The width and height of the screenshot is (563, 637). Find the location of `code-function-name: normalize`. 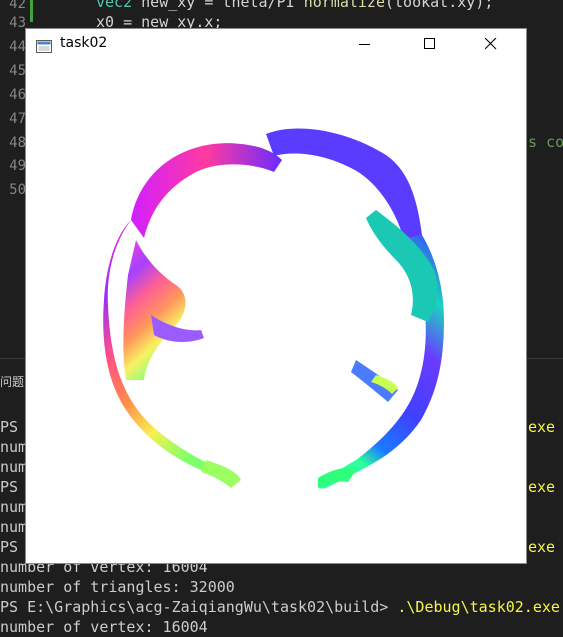

code-function-name: normalize is located at coordinates (344, 5).